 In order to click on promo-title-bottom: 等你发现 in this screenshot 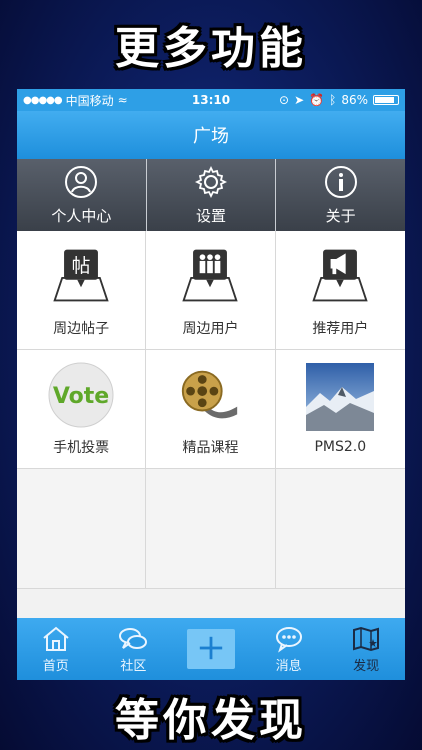, I will do `click(211, 720)`.